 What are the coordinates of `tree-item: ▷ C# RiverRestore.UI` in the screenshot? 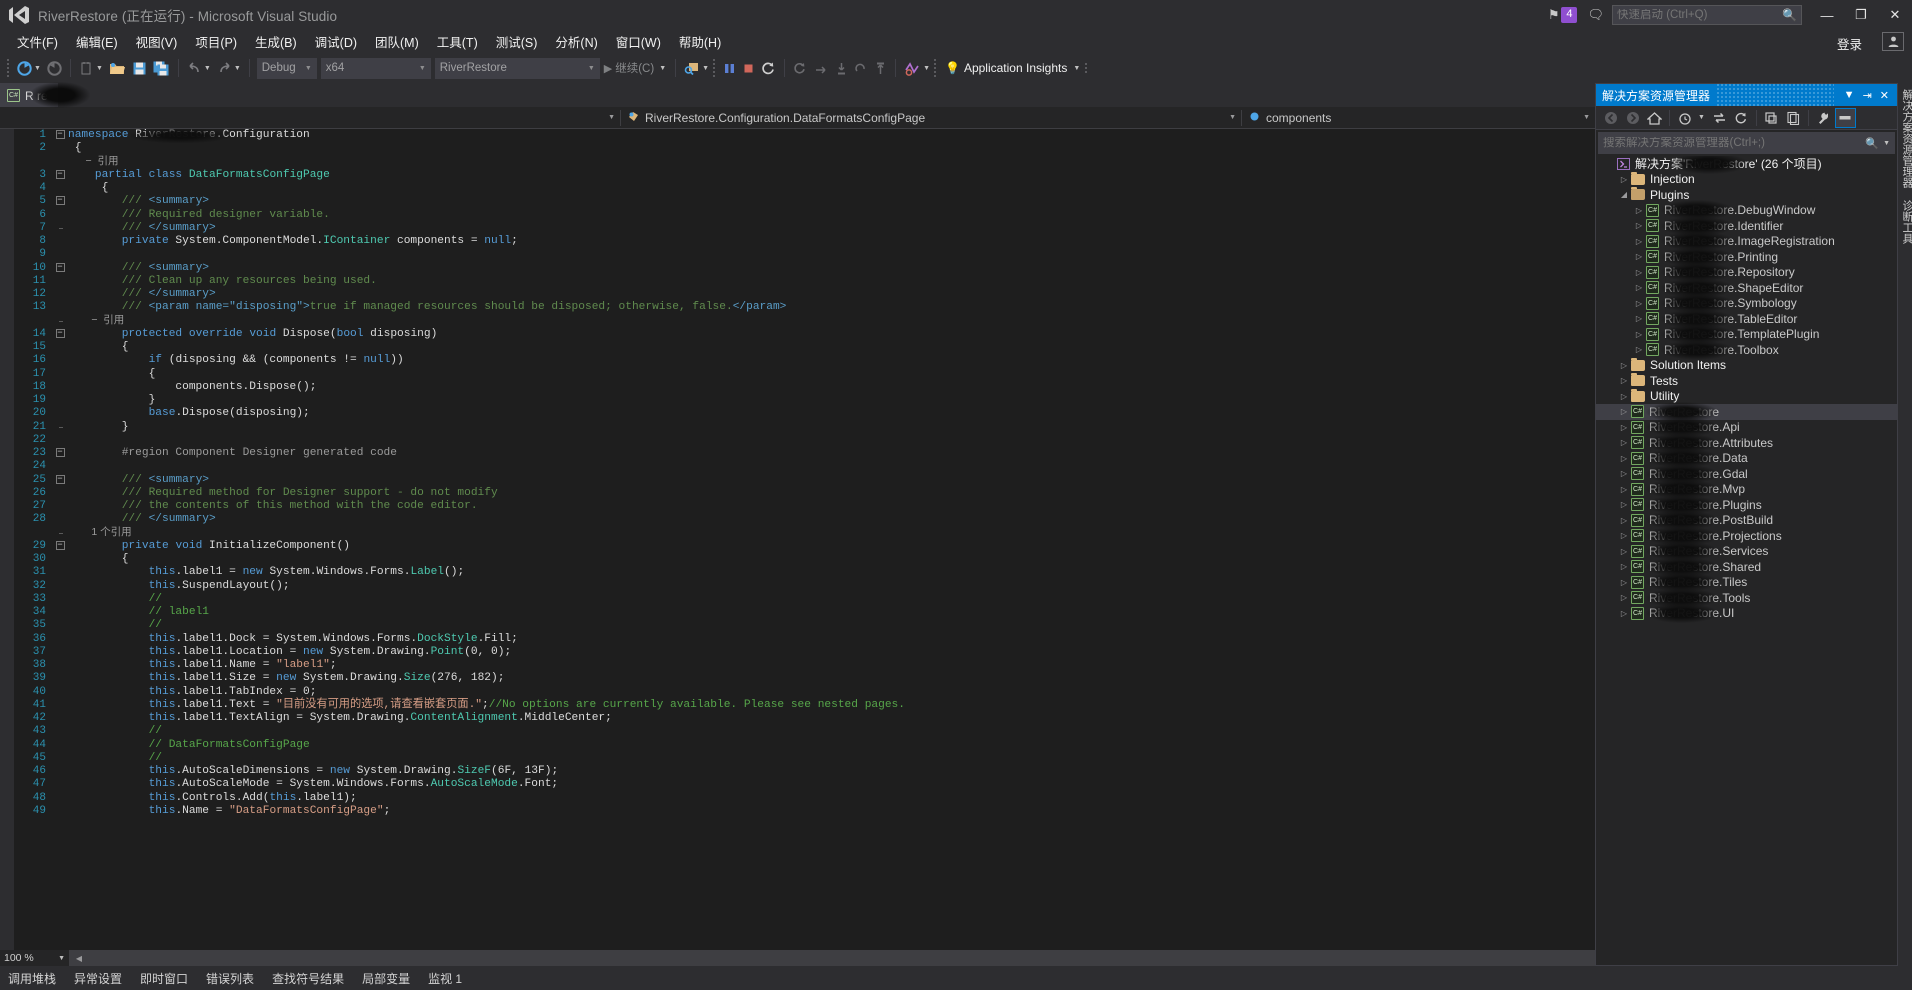 It's located at (1746, 613).